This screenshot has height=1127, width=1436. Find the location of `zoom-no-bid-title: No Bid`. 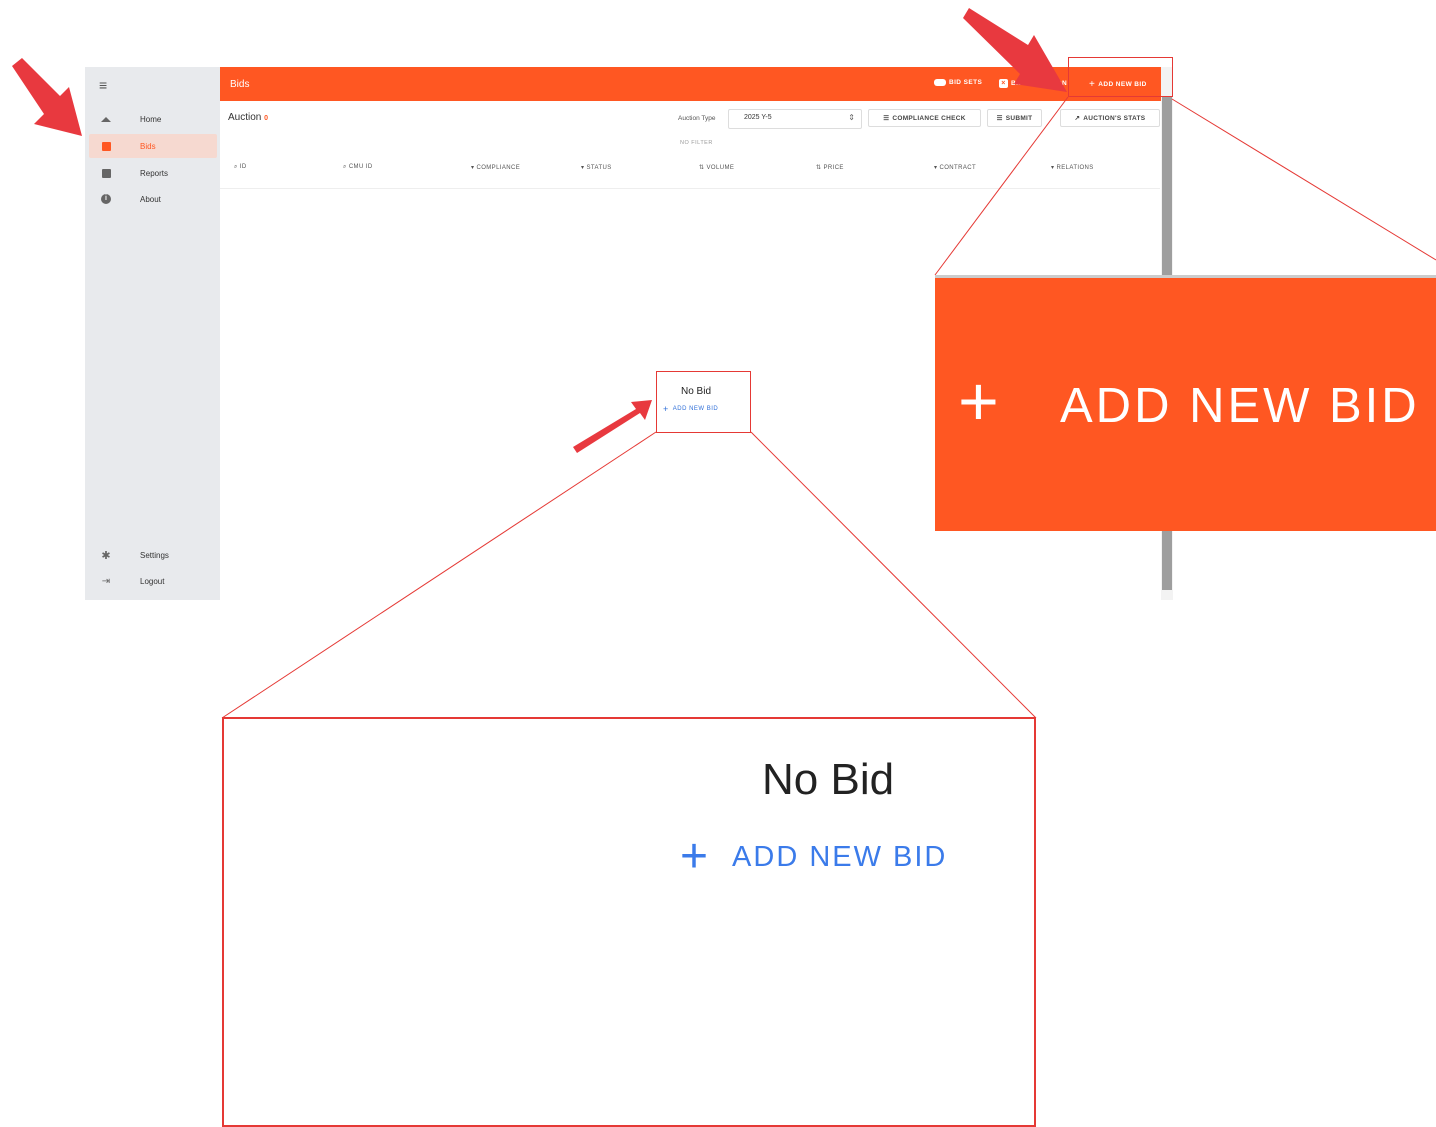

zoom-no-bid-title: No Bid is located at coordinates (828, 779).